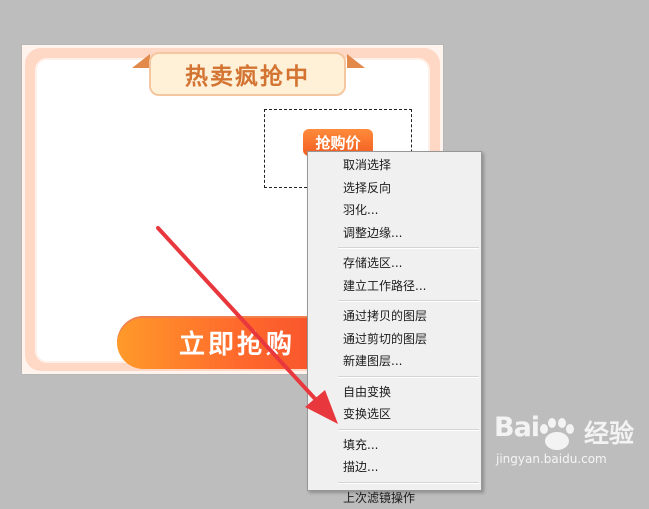 This screenshot has height=509, width=649. I want to click on menu-item-last-filter: 上次滤镜操作, so click(394, 498).